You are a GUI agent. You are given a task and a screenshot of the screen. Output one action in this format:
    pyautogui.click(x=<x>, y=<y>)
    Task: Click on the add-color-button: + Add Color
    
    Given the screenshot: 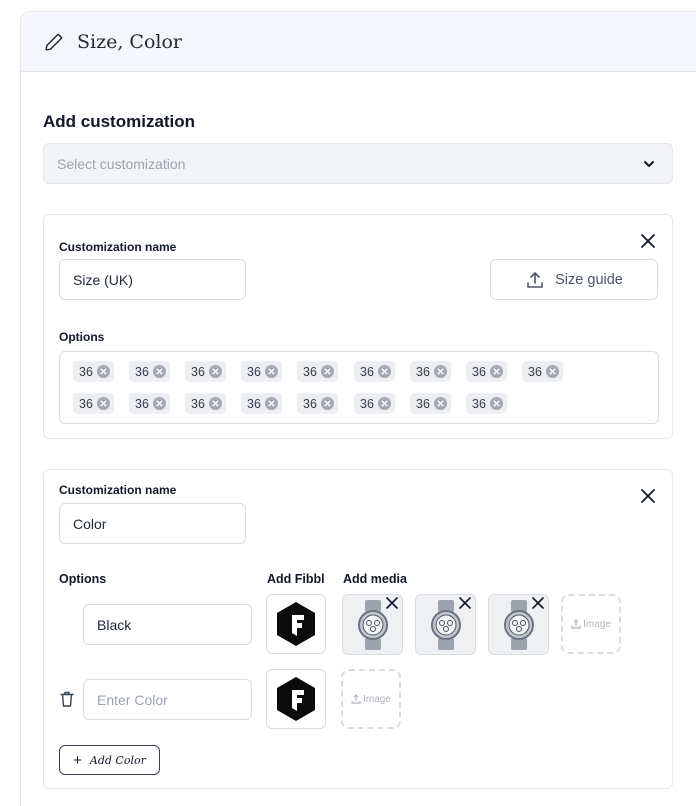 What is the action you would take?
    pyautogui.click(x=109, y=760)
    